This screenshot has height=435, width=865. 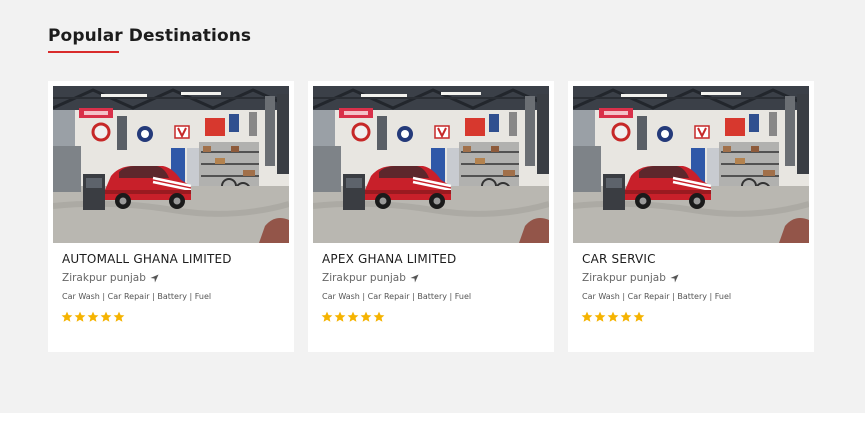 I want to click on card-title: APEX GHANA LIMITED, so click(x=389, y=259).